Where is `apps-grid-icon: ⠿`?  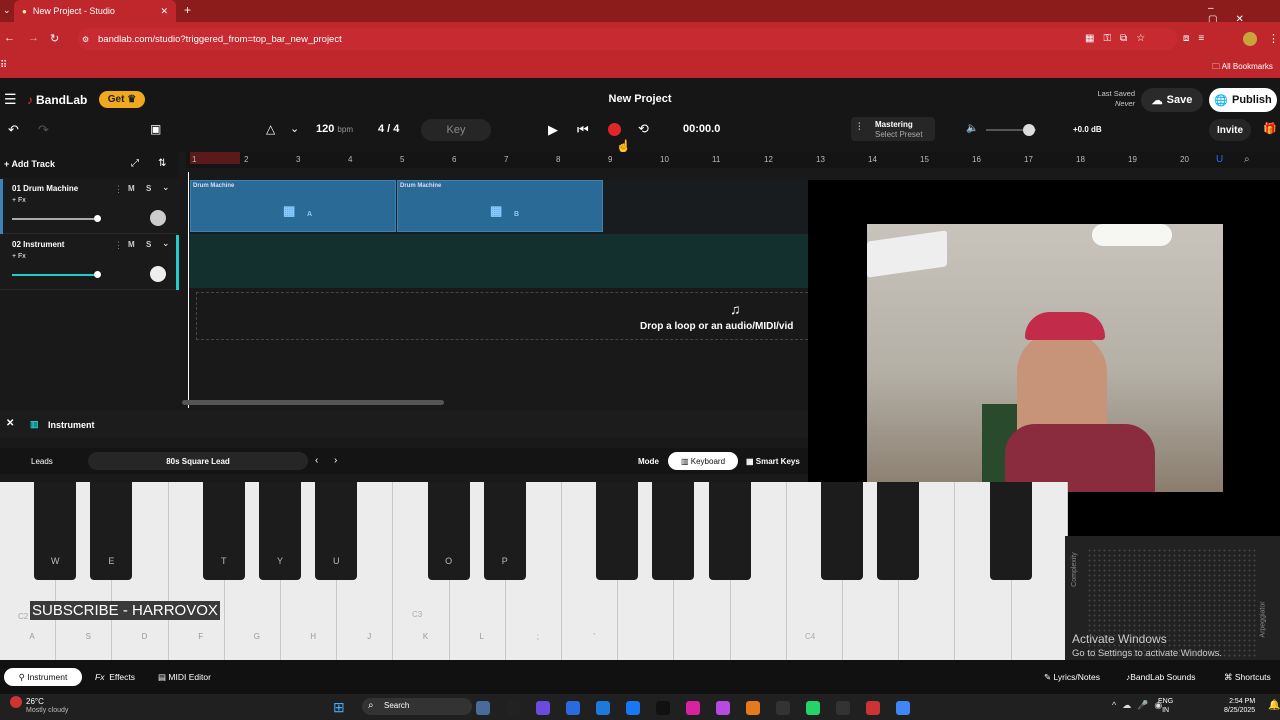 apps-grid-icon: ⠿ is located at coordinates (3, 65).